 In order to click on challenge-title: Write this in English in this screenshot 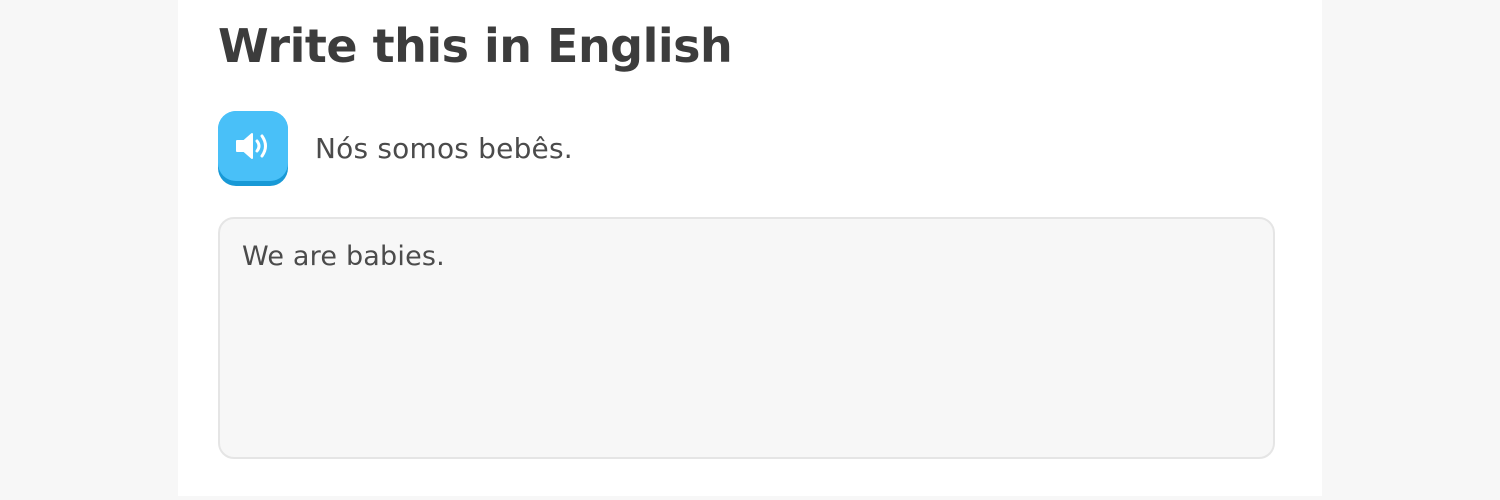, I will do `click(475, 46)`.